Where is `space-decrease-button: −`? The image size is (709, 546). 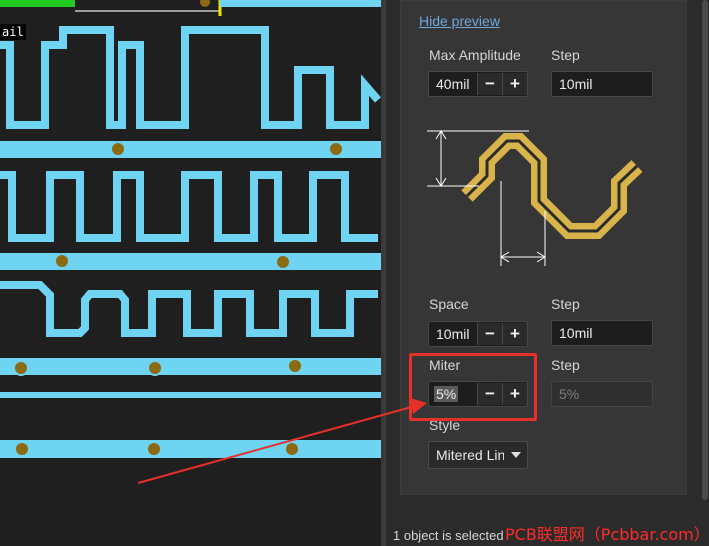
space-decrease-button: − is located at coordinates (489, 334).